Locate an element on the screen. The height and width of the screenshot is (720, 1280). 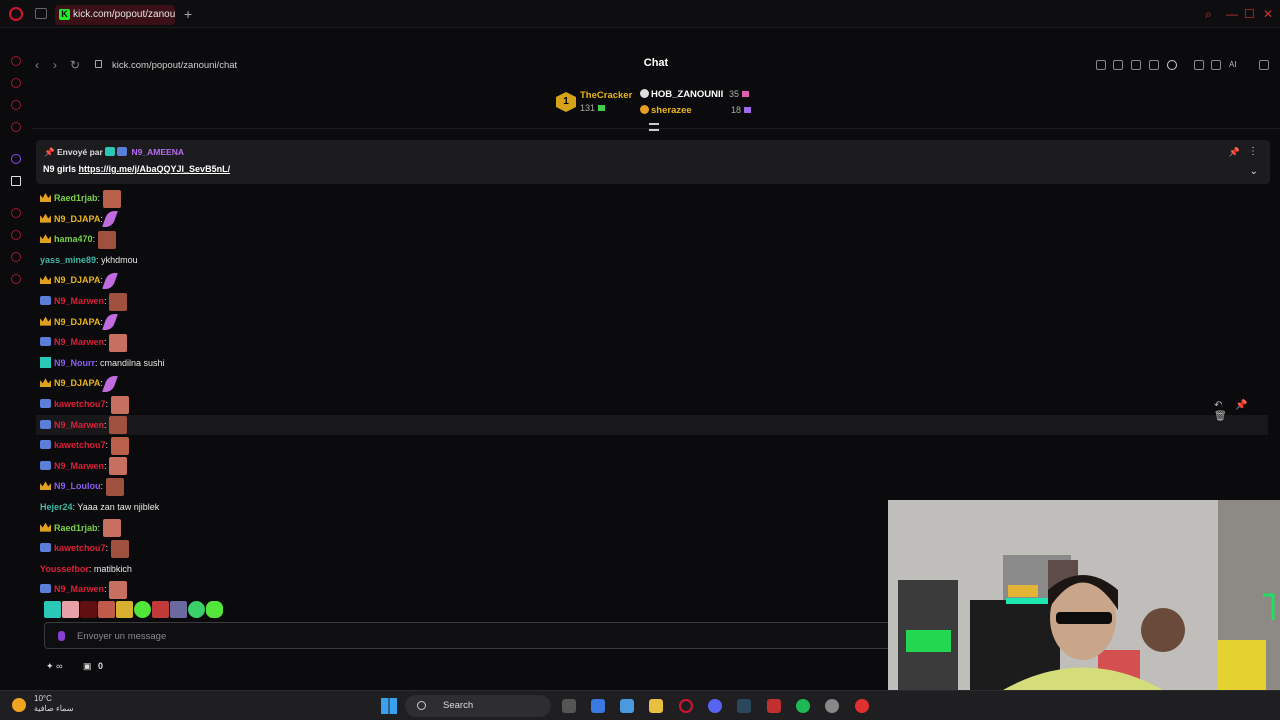
chat-input: Envoyer un message is located at coordinates (474, 635).